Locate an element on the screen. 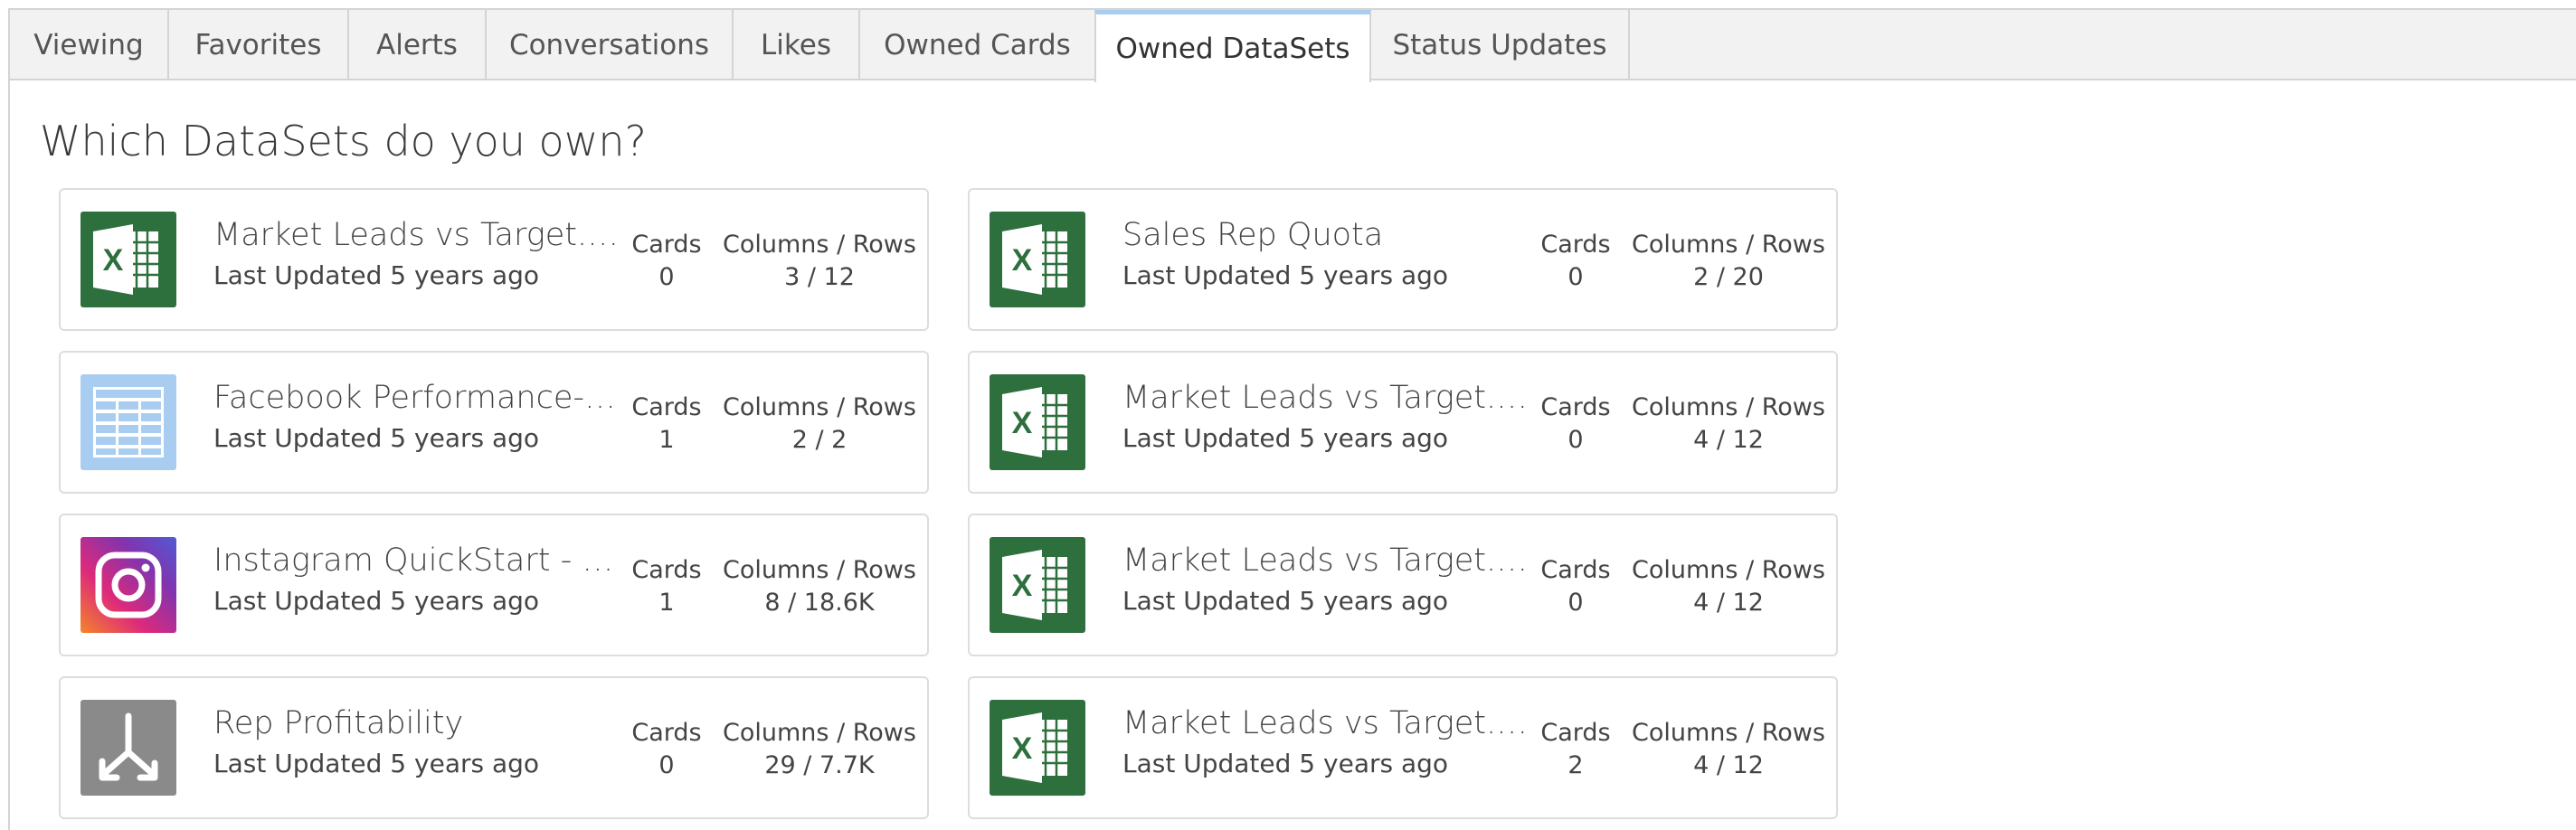 The height and width of the screenshot is (830, 2576). columns-rows-value: 8 / 18.6K is located at coordinates (819, 603).